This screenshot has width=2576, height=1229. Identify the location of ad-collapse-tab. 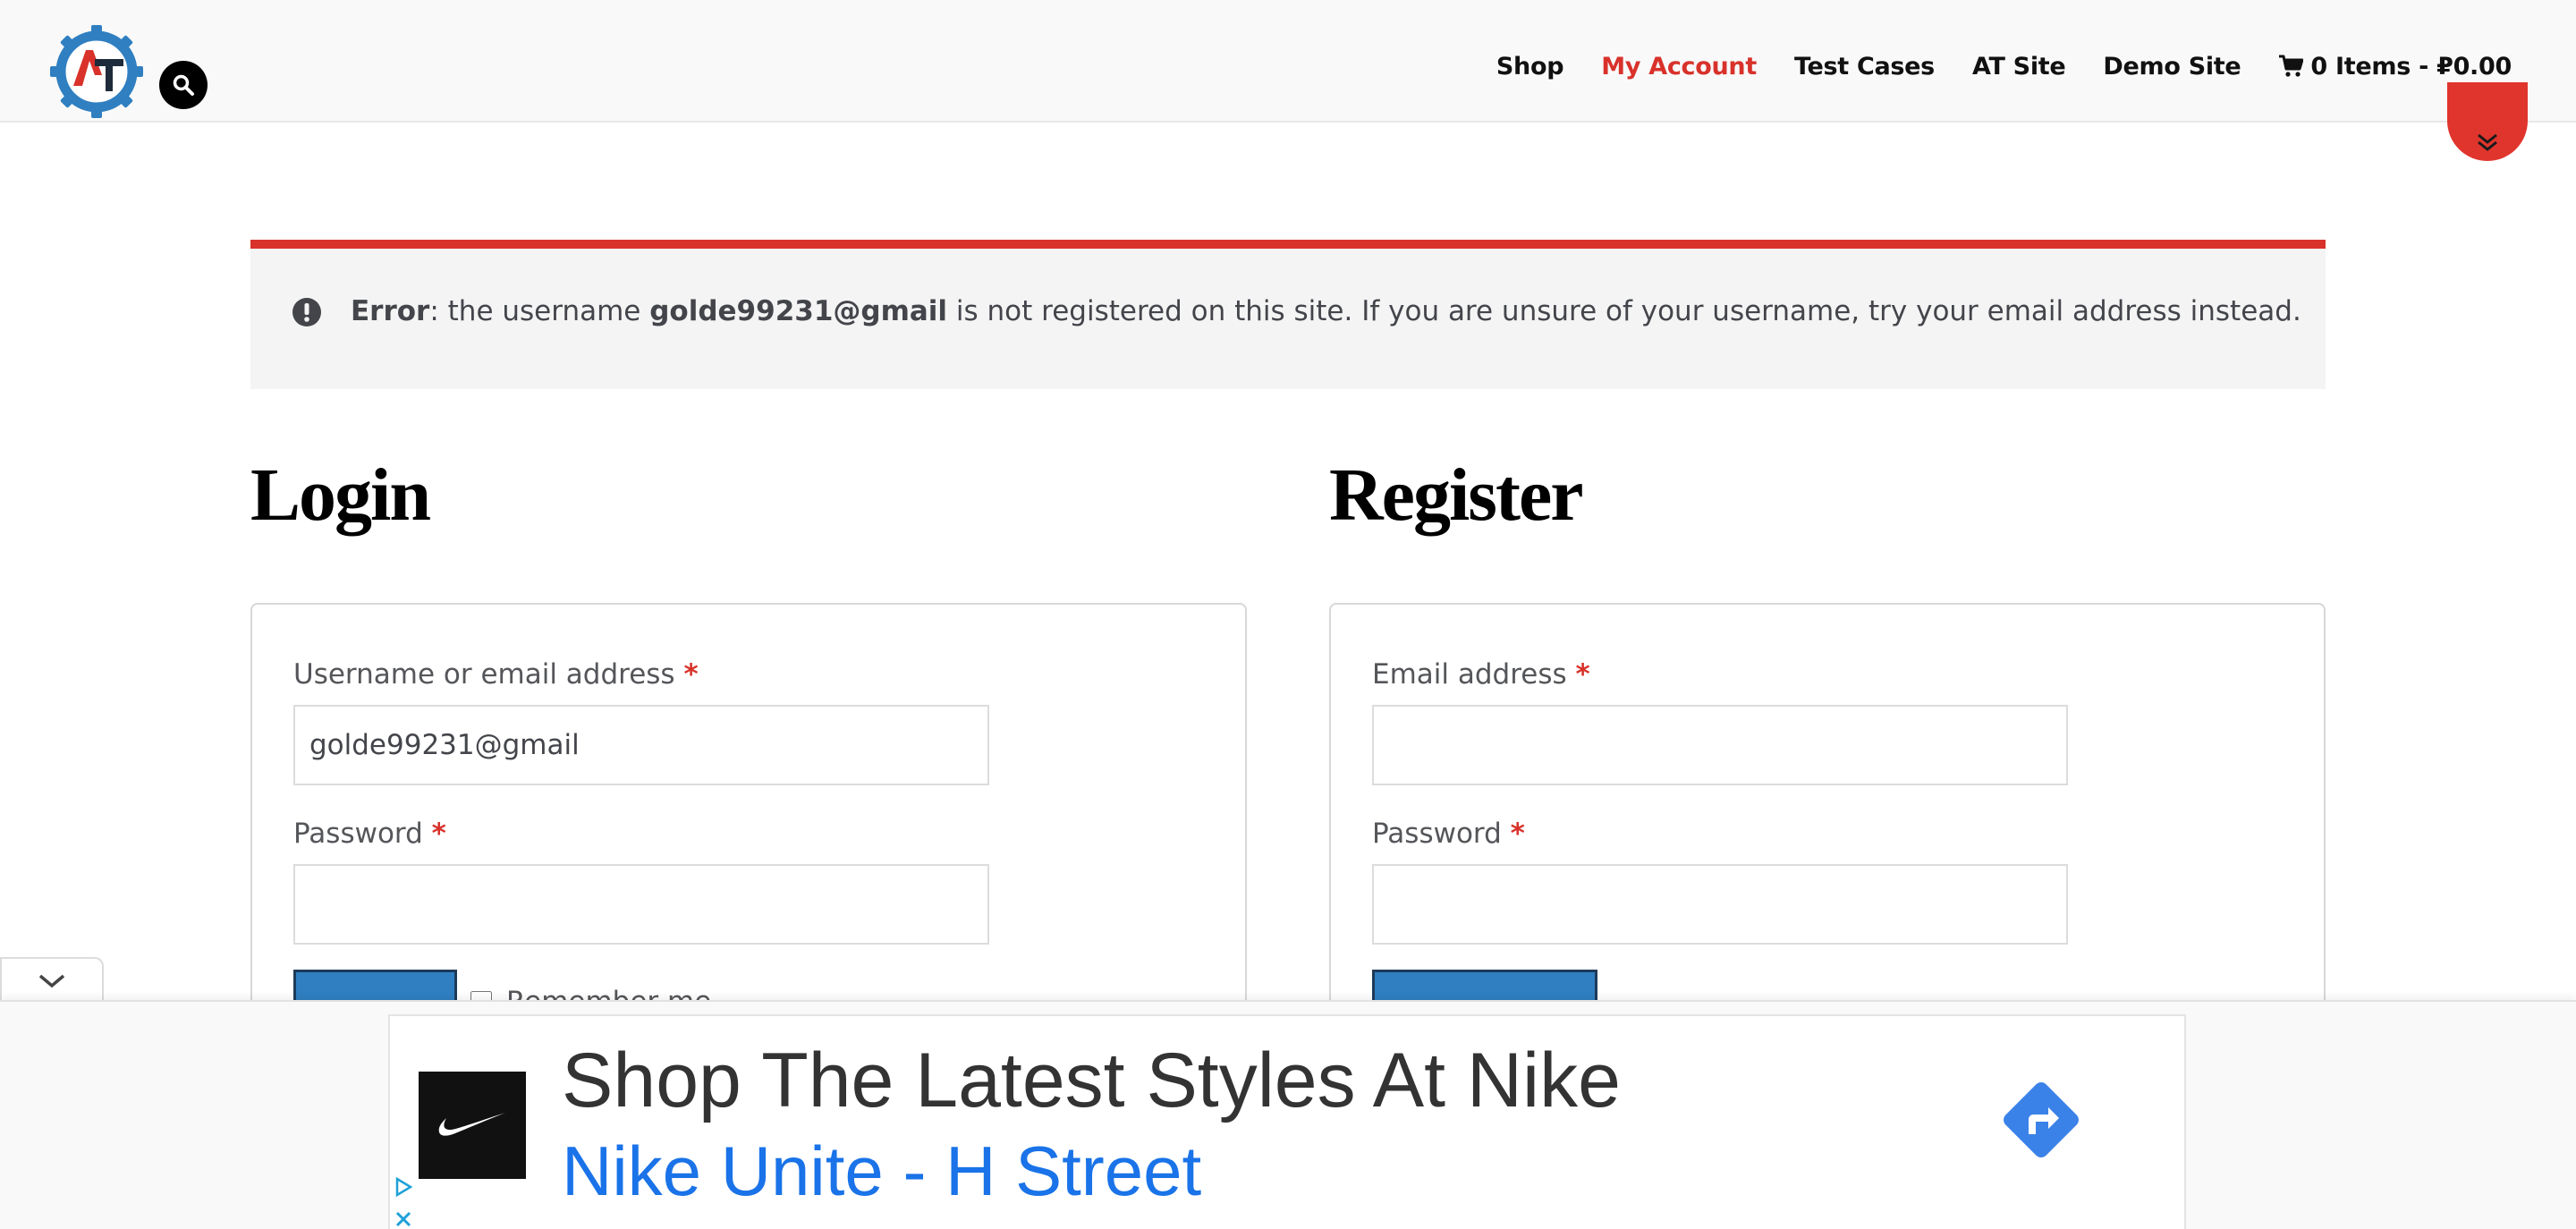
(52, 980).